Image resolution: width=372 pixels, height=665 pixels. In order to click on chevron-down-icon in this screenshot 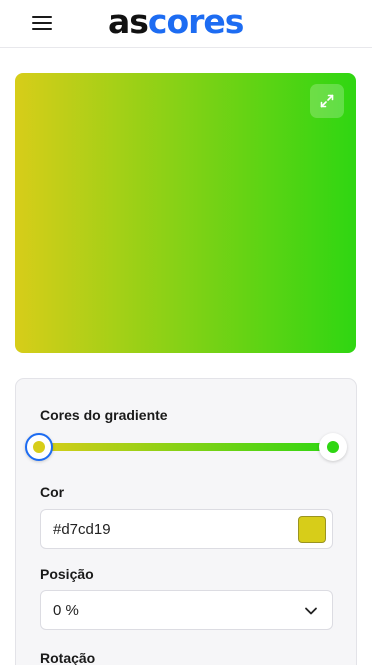, I will do `click(311, 611)`.